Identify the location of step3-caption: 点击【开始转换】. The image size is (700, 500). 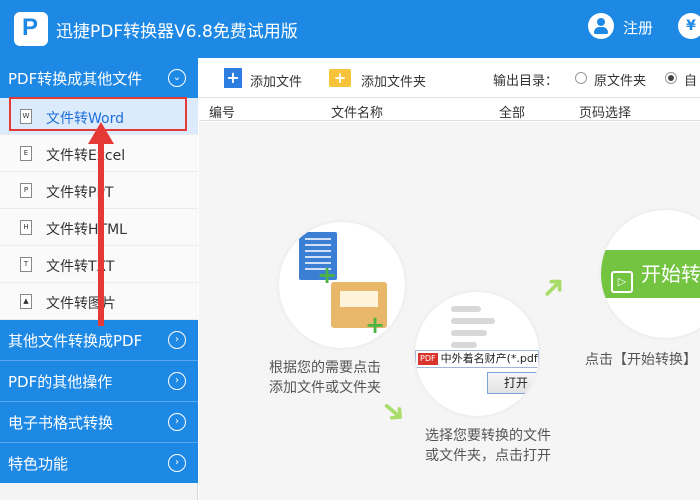
(641, 360).